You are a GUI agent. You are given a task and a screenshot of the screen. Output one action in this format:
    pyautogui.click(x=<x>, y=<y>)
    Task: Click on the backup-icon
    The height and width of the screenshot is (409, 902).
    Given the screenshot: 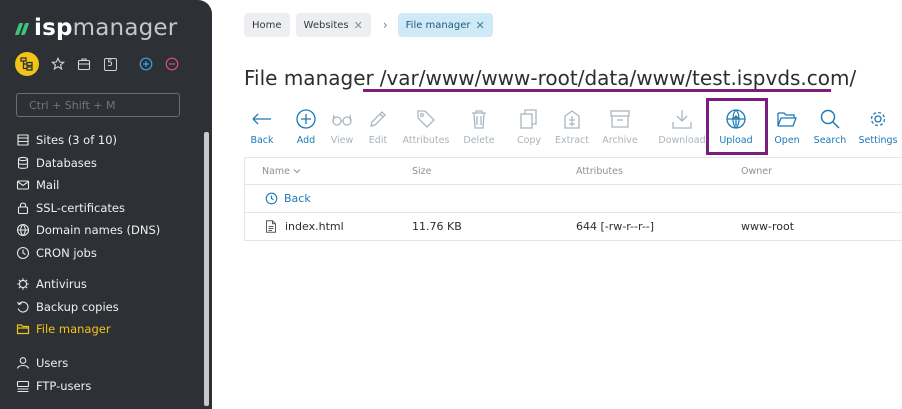 What is the action you would take?
    pyautogui.click(x=23, y=307)
    